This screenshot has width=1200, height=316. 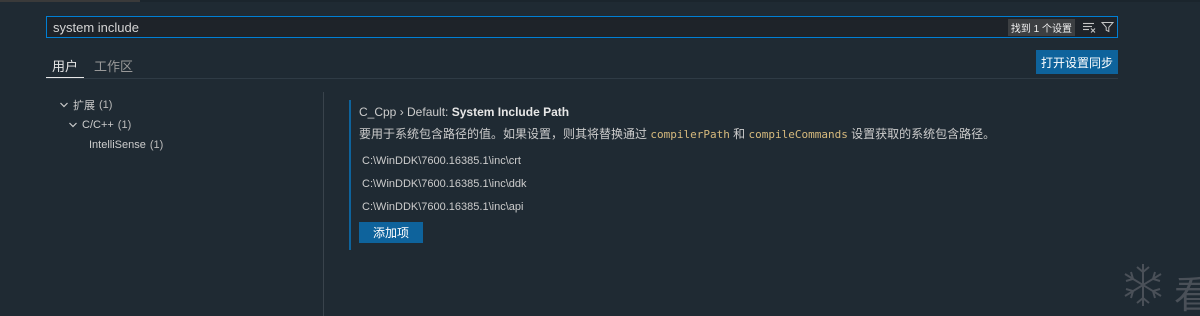 What do you see at coordinates (113, 63) in the screenshot?
I see `tab-workspace: 工作区` at bounding box center [113, 63].